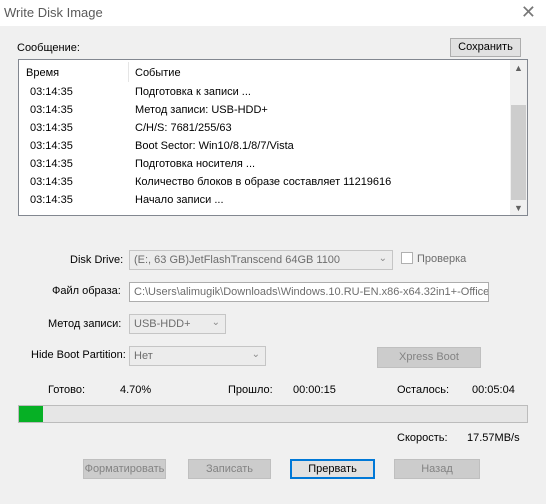 The height and width of the screenshot is (504, 546). Describe the element at coordinates (265, 129) in the screenshot. I see `log-row: 03:14:35 C/H/S: 7681/255/63` at that location.